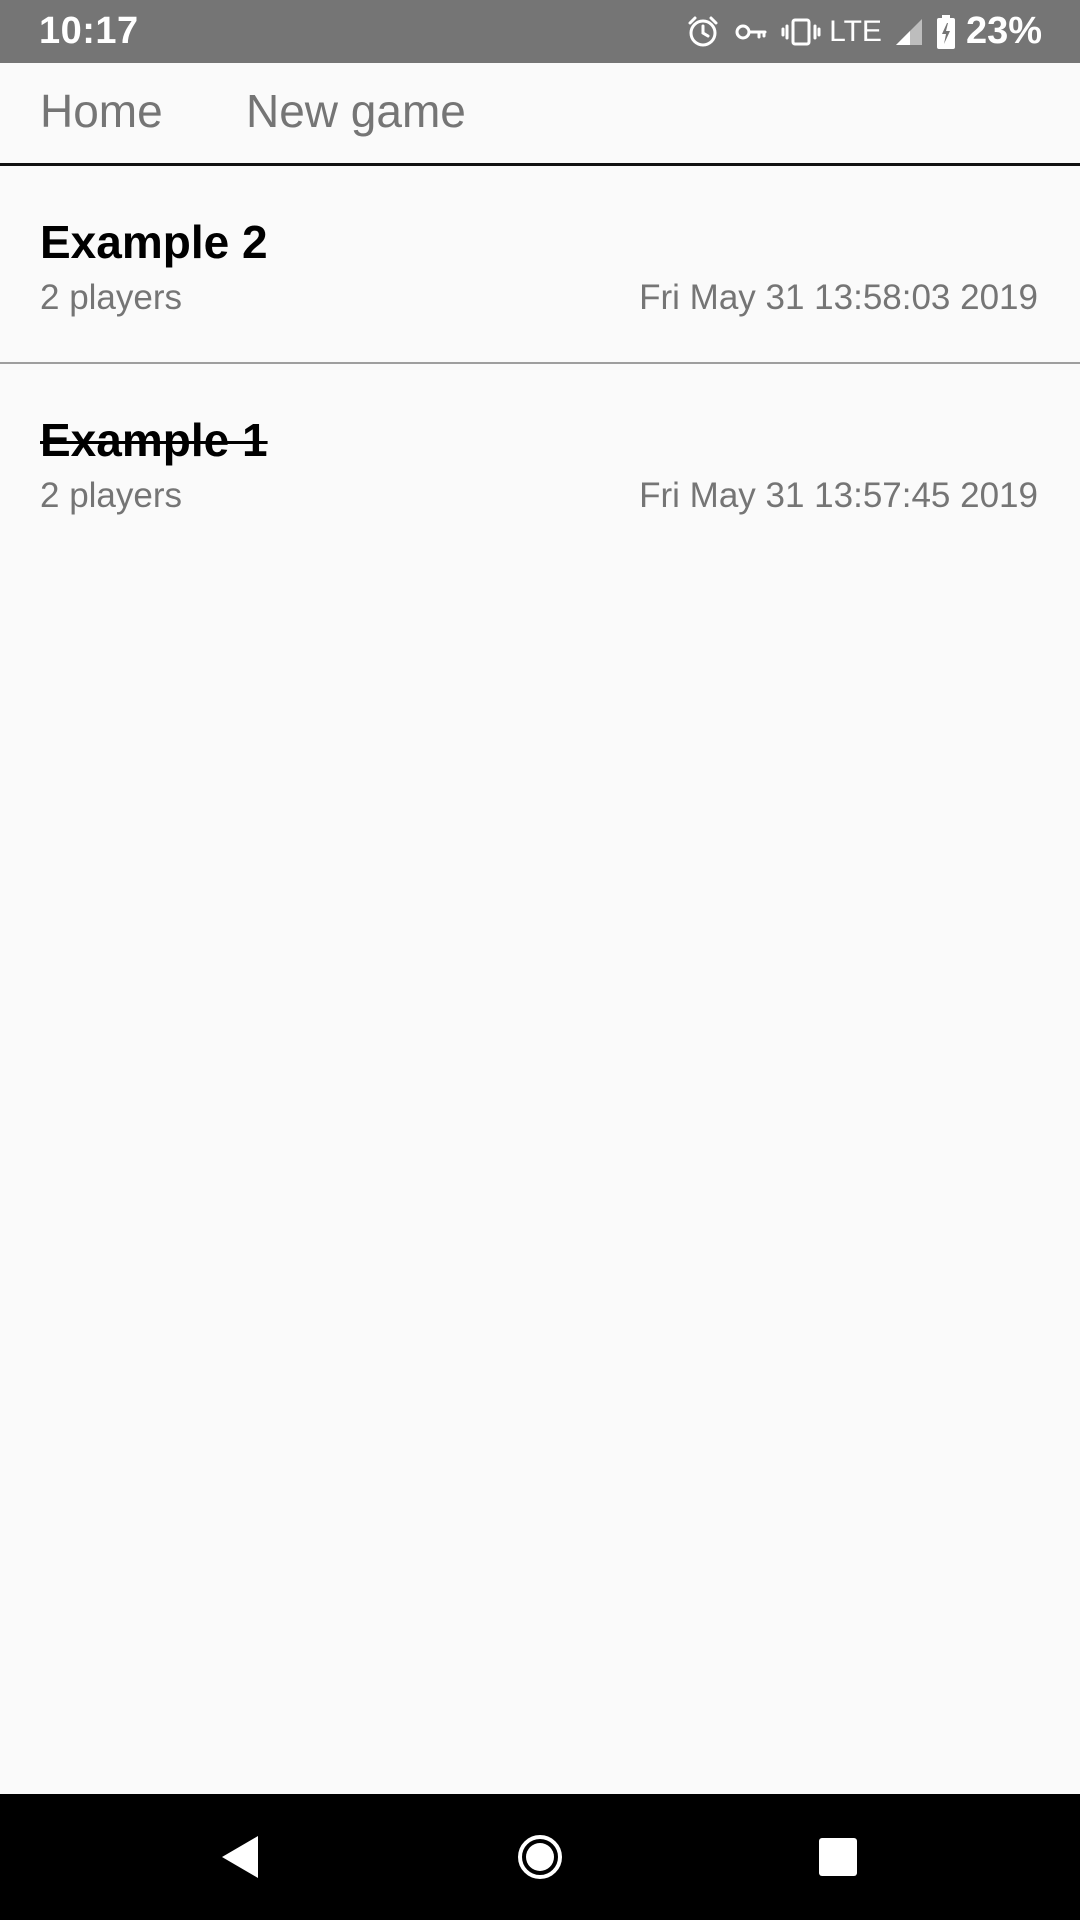 Image resolution: width=1080 pixels, height=1920 pixels. What do you see at coordinates (801, 32) in the screenshot?
I see `vibrate-icon` at bounding box center [801, 32].